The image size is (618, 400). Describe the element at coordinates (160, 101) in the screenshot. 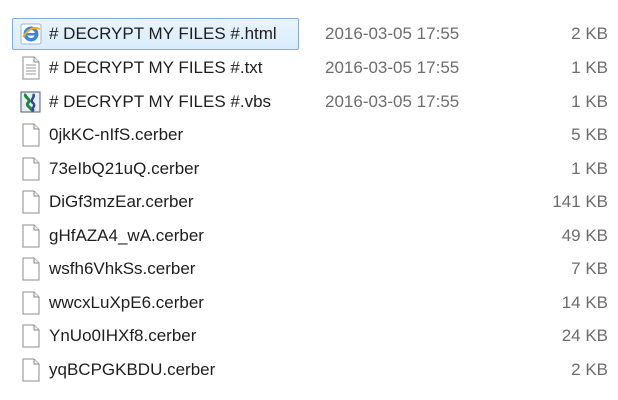

I see `file-name: # DECRYPT MY FILES #.vbs` at that location.